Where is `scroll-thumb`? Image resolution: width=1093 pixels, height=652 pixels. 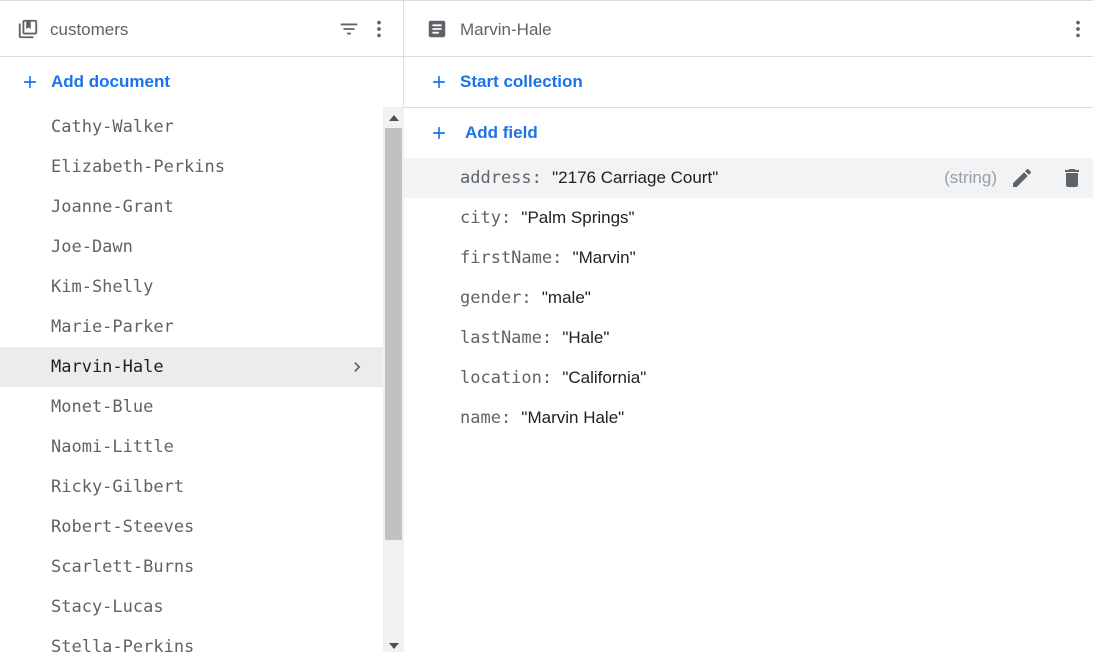
scroll-thumb is located at coordinates (393, 334).